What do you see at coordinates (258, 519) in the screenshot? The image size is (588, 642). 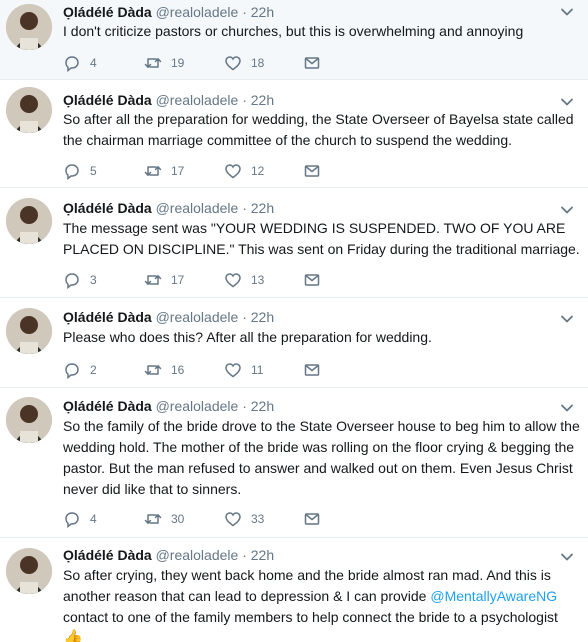 I see `like-count: 33` at bounding box center [258, 519].